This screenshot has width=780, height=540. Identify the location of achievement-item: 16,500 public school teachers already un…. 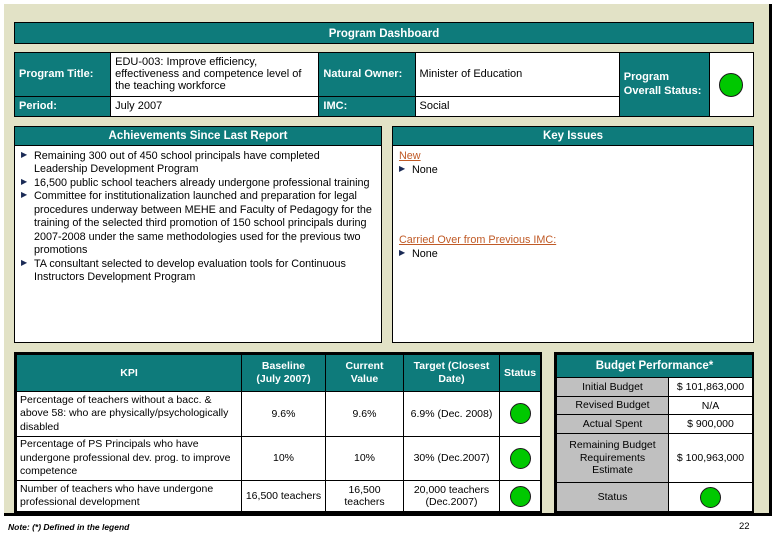
(198, 183).